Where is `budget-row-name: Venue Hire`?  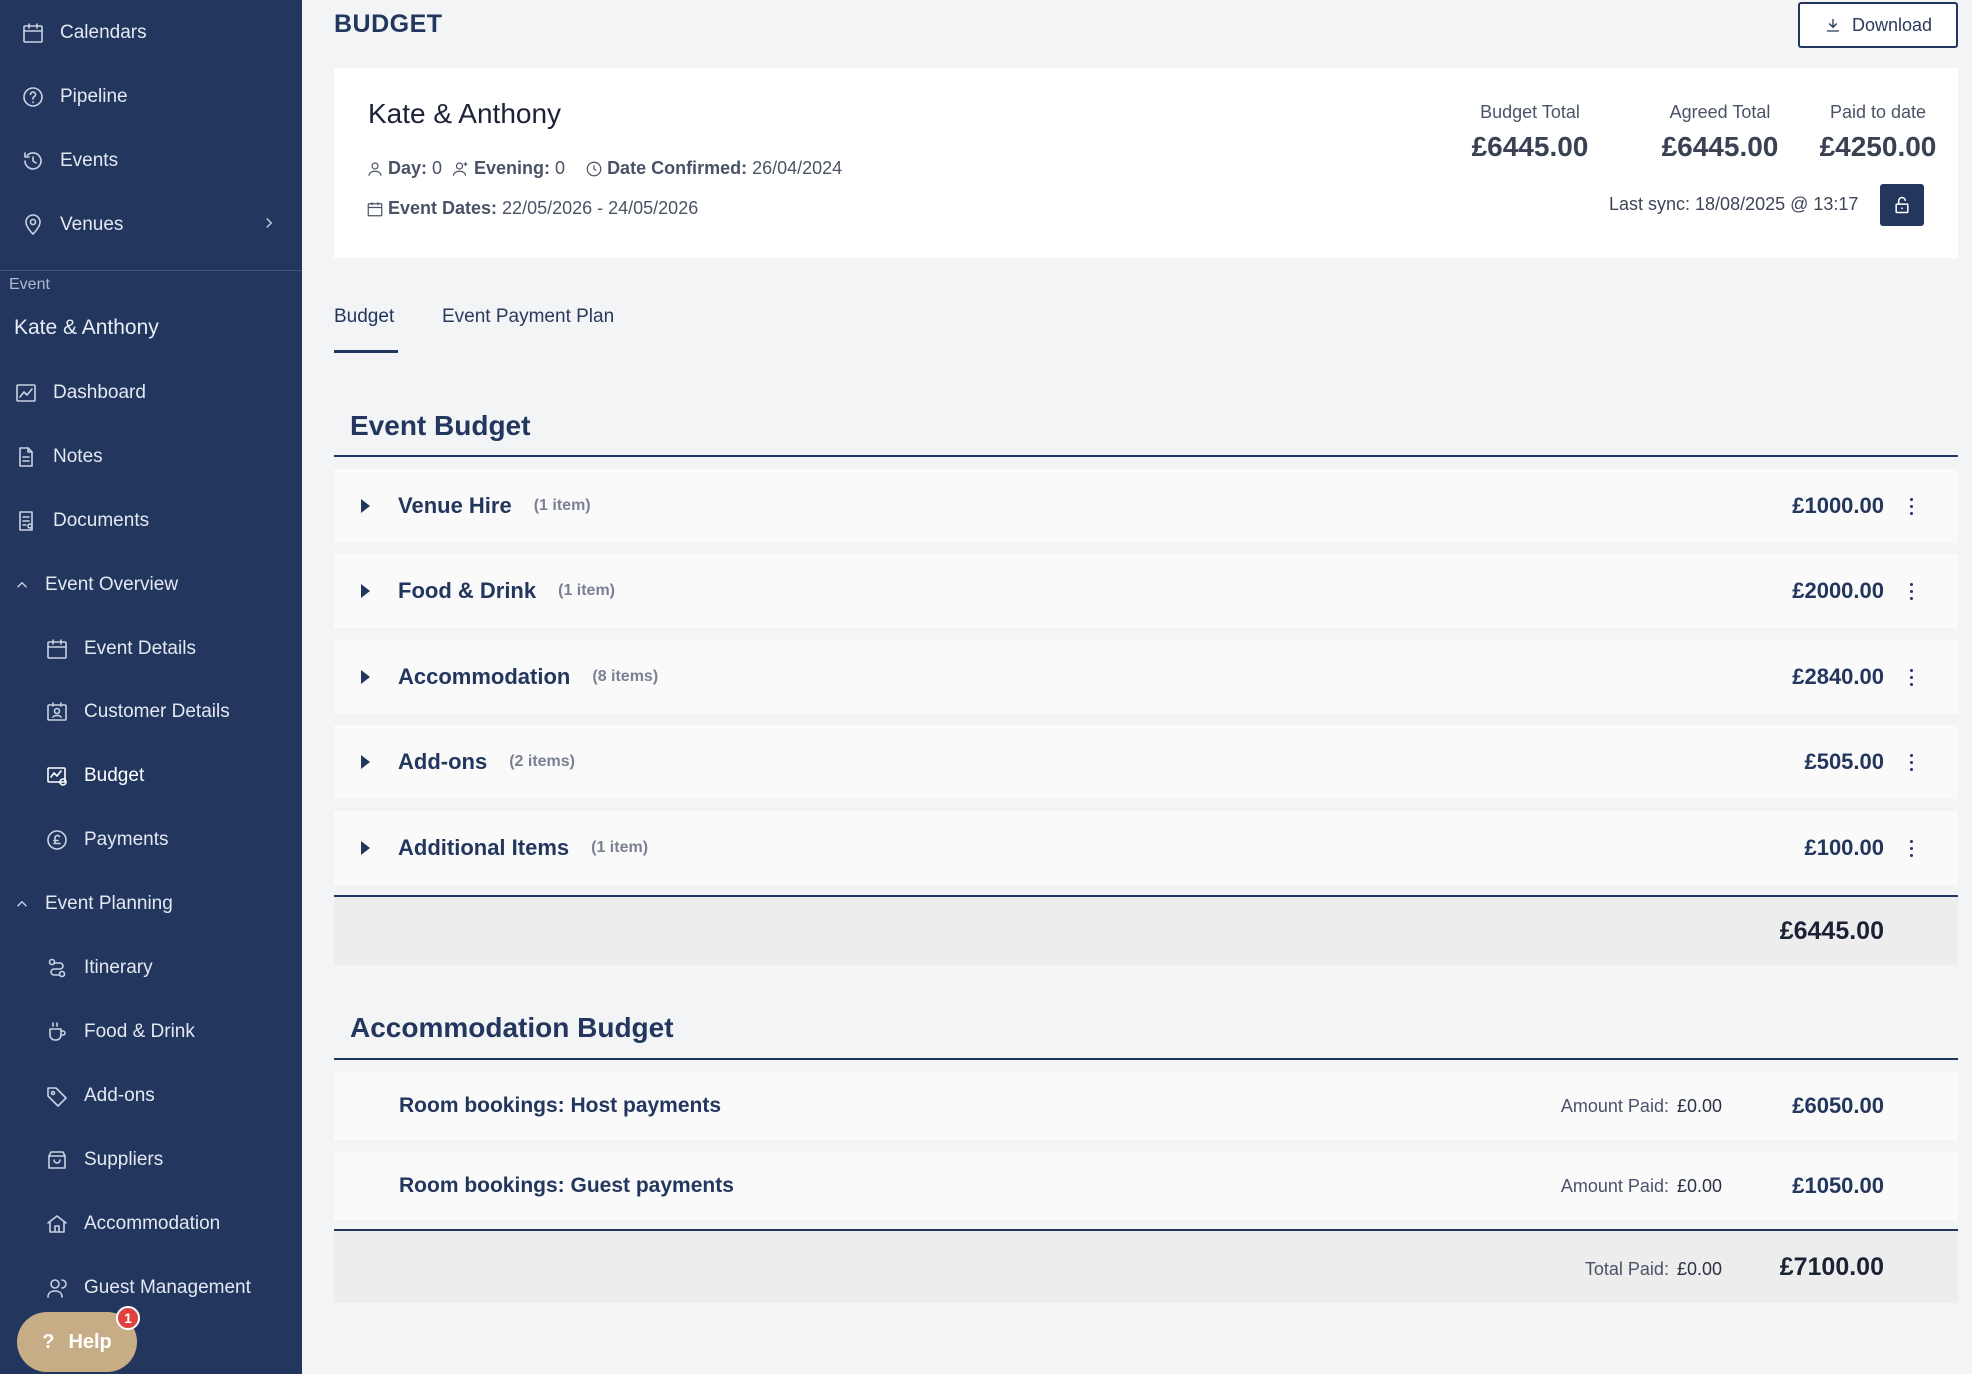
budget-row-name: Venue Hire is located at coordinates (455, 505).